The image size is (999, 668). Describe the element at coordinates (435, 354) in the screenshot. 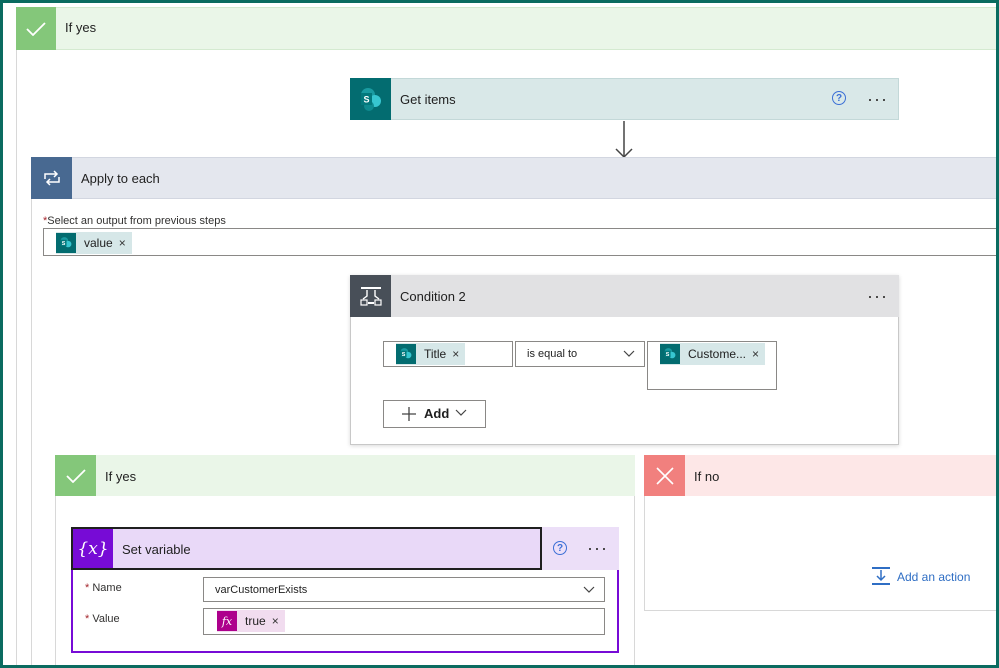

I see `title-token-label: Title` at that location.